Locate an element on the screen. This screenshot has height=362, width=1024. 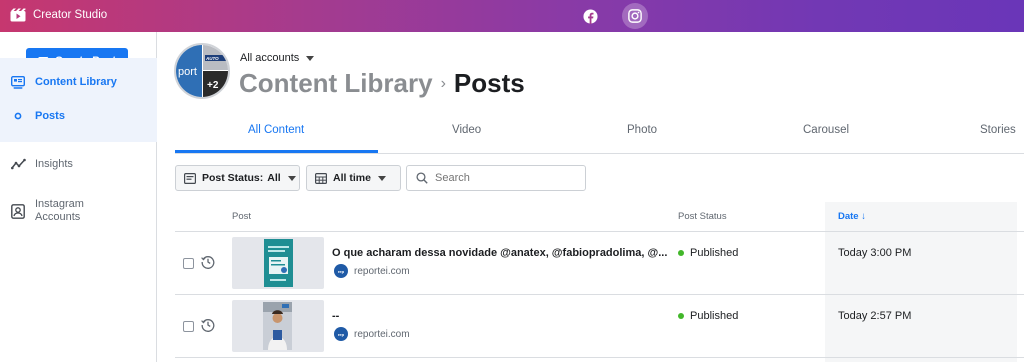
search-icon is located at coordinates (422, 178).